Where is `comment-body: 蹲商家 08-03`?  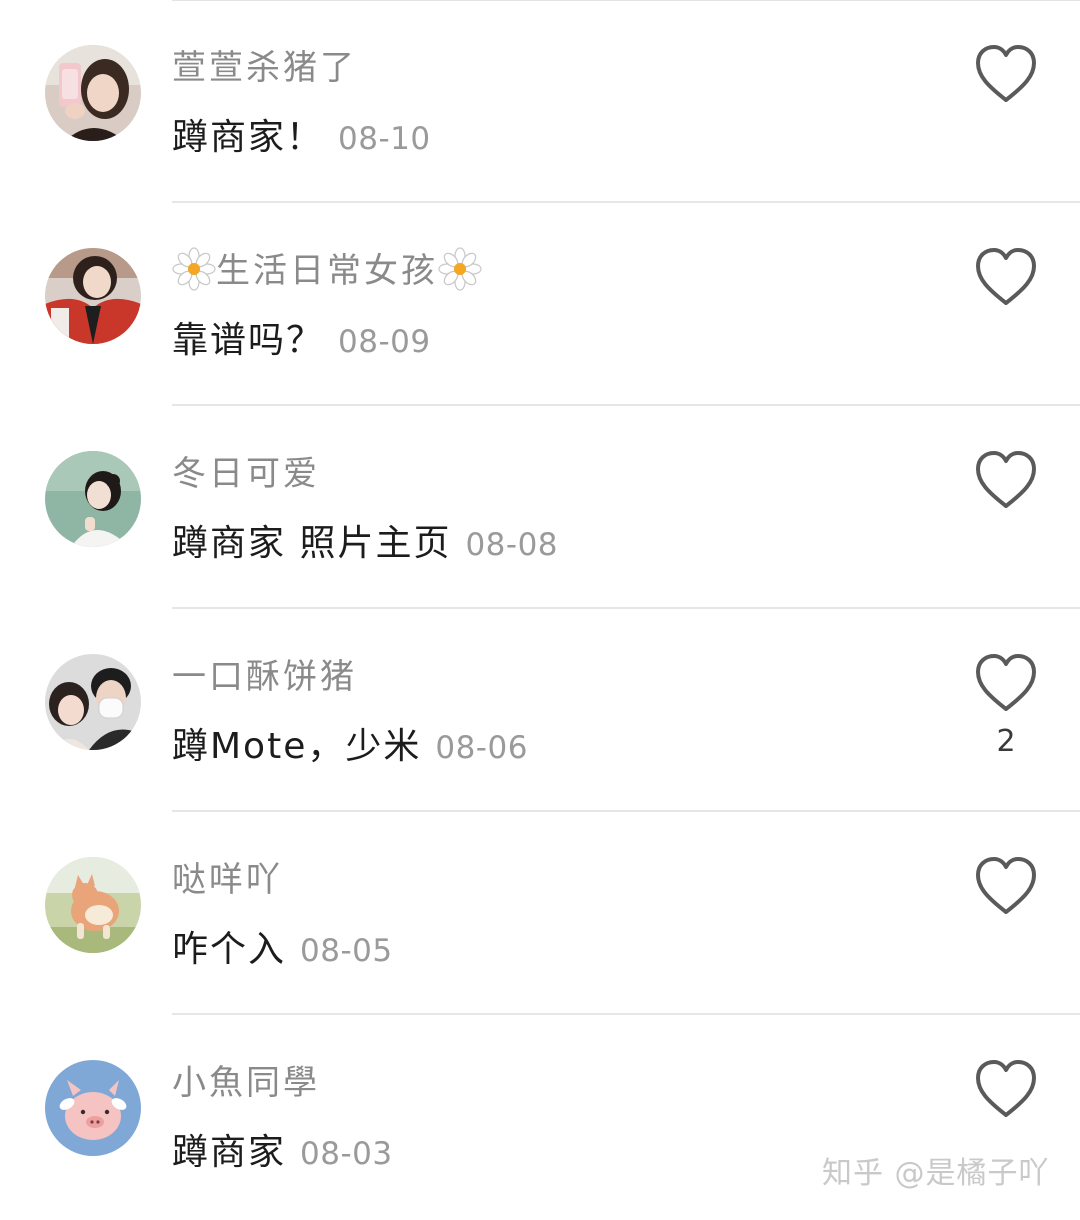
comment-body: 蹲商家 08-03 is located at coordinates (282, 1153).